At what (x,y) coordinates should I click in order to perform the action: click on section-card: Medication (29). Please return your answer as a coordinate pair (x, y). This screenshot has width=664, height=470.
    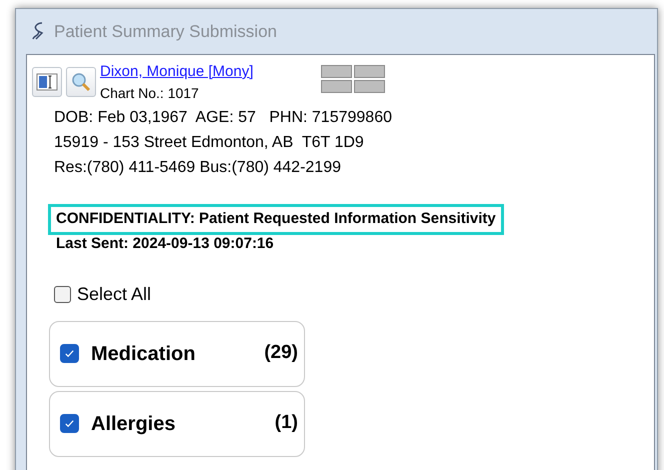
    Looking at the image, I should click on (177, 353).